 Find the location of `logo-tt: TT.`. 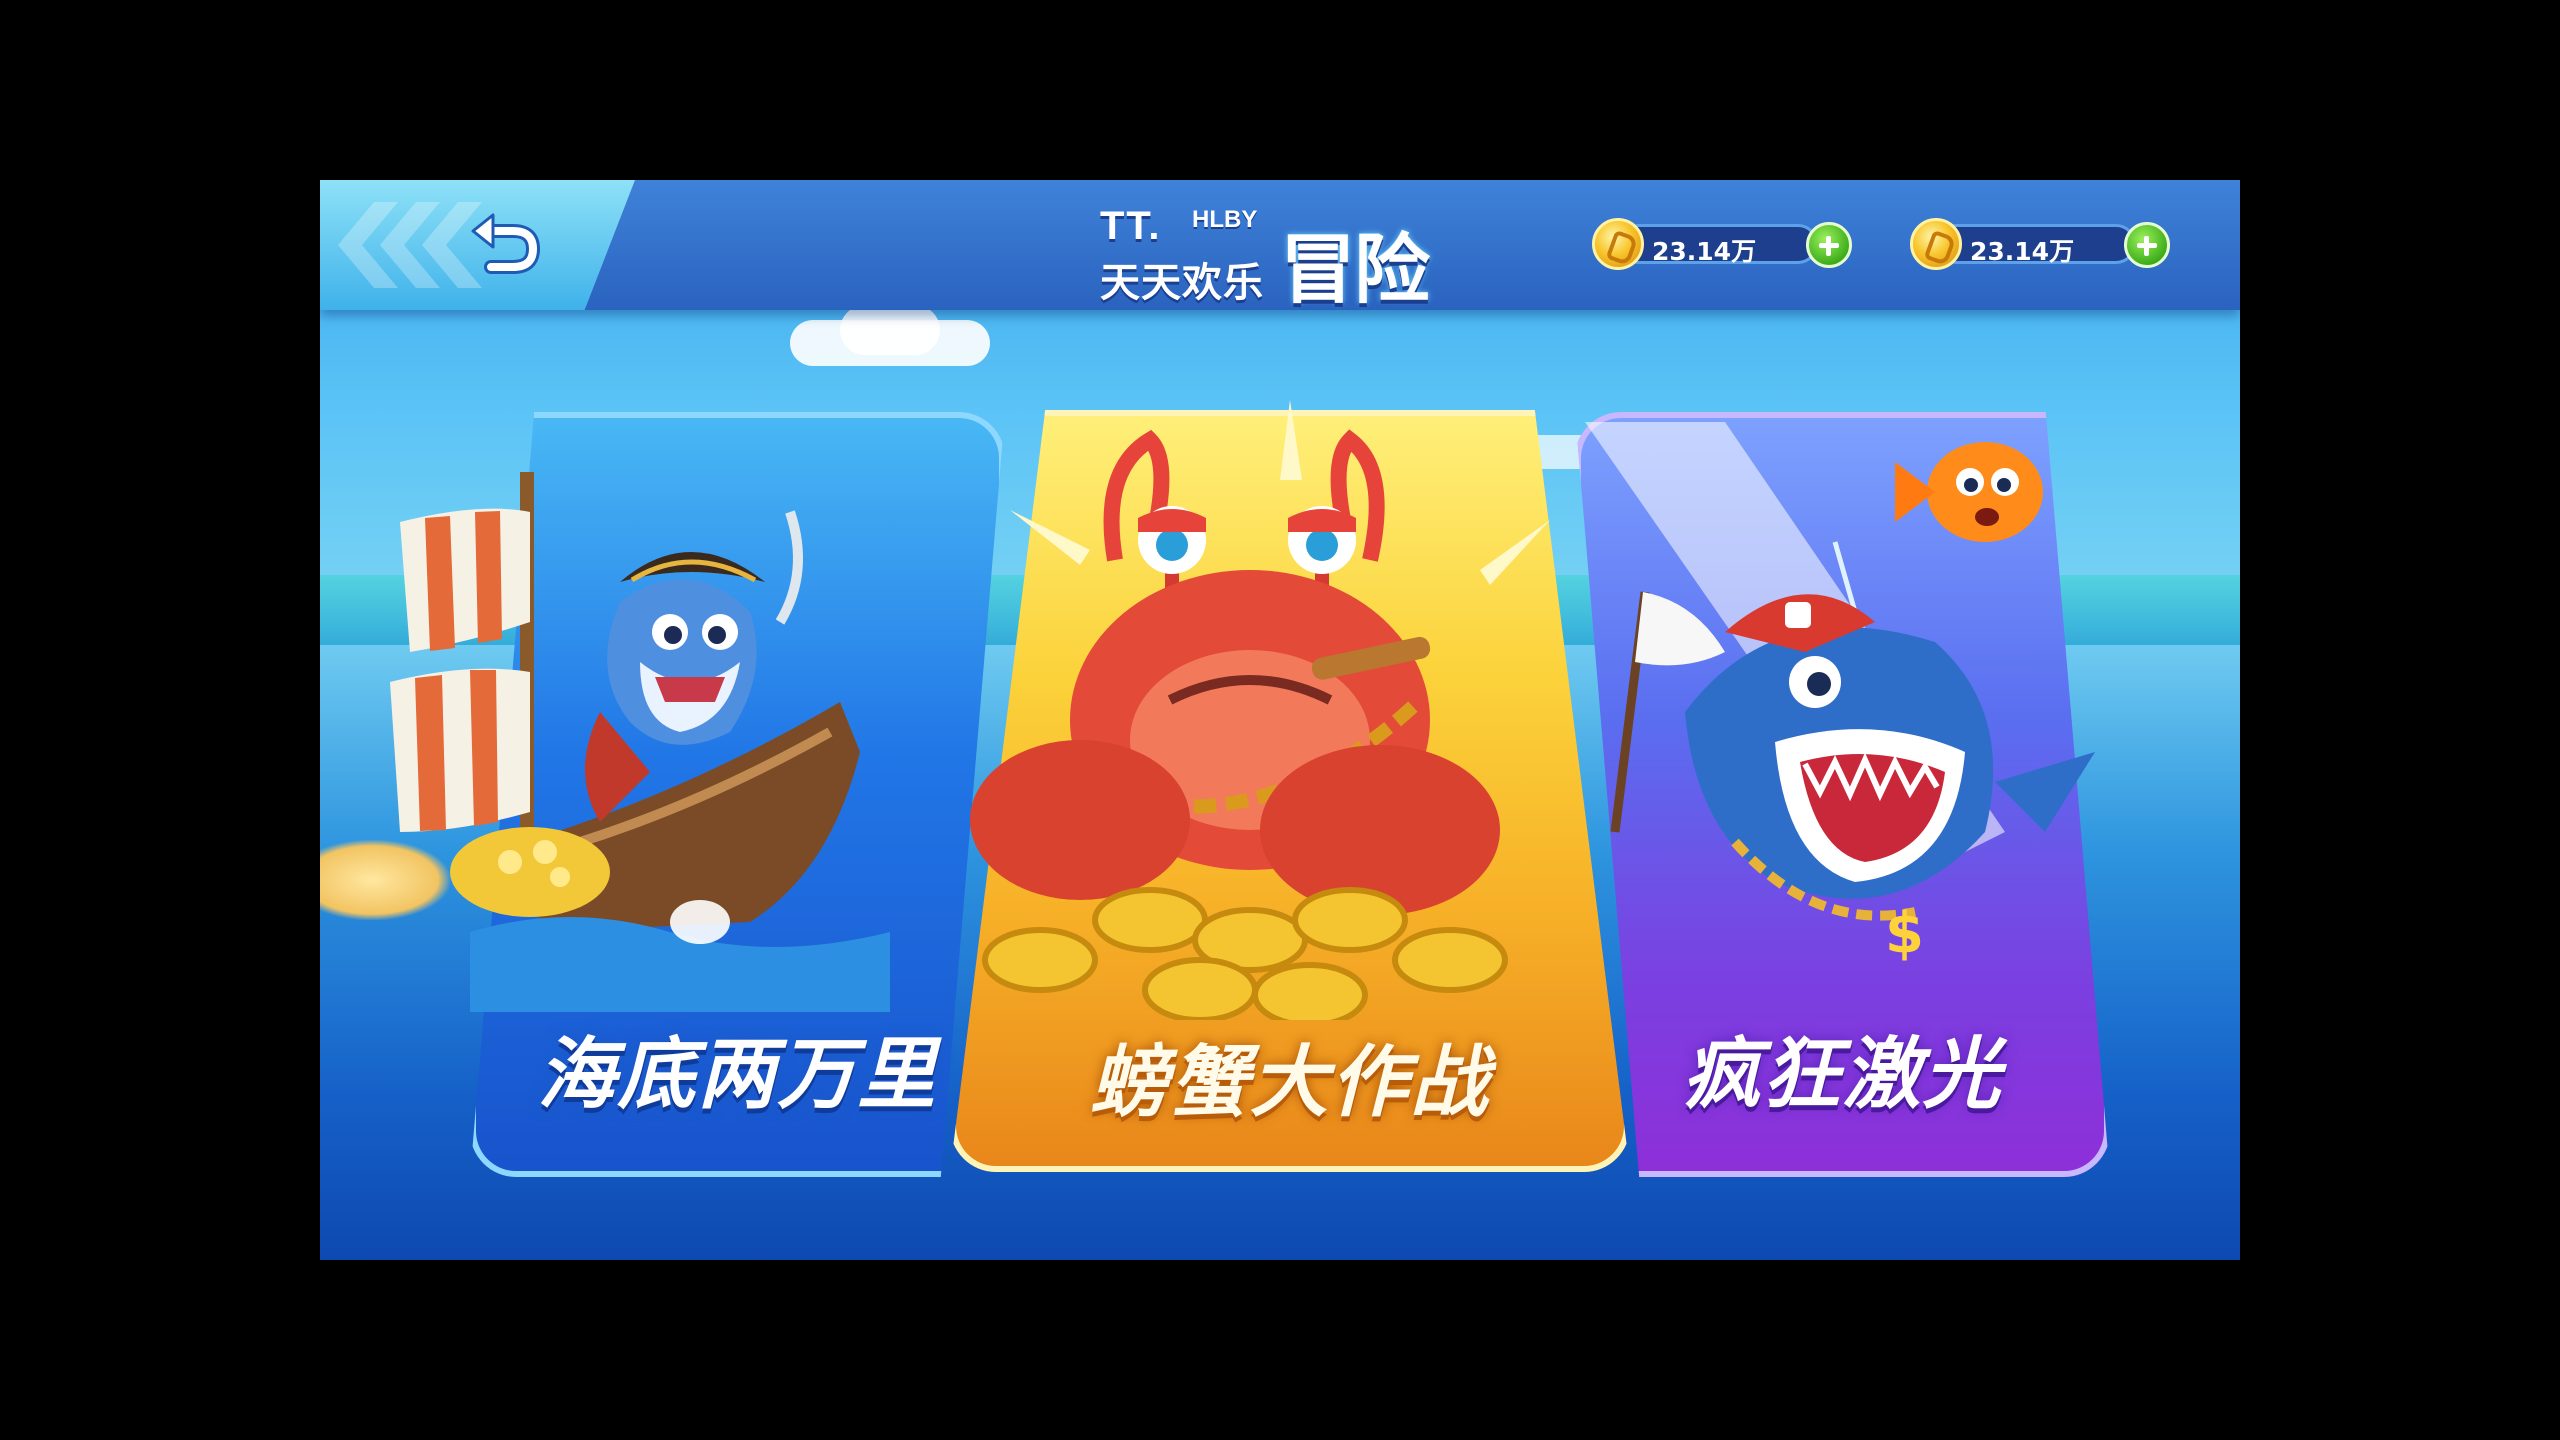

logo-tt: TT. is located at coordinates (1131, 226).